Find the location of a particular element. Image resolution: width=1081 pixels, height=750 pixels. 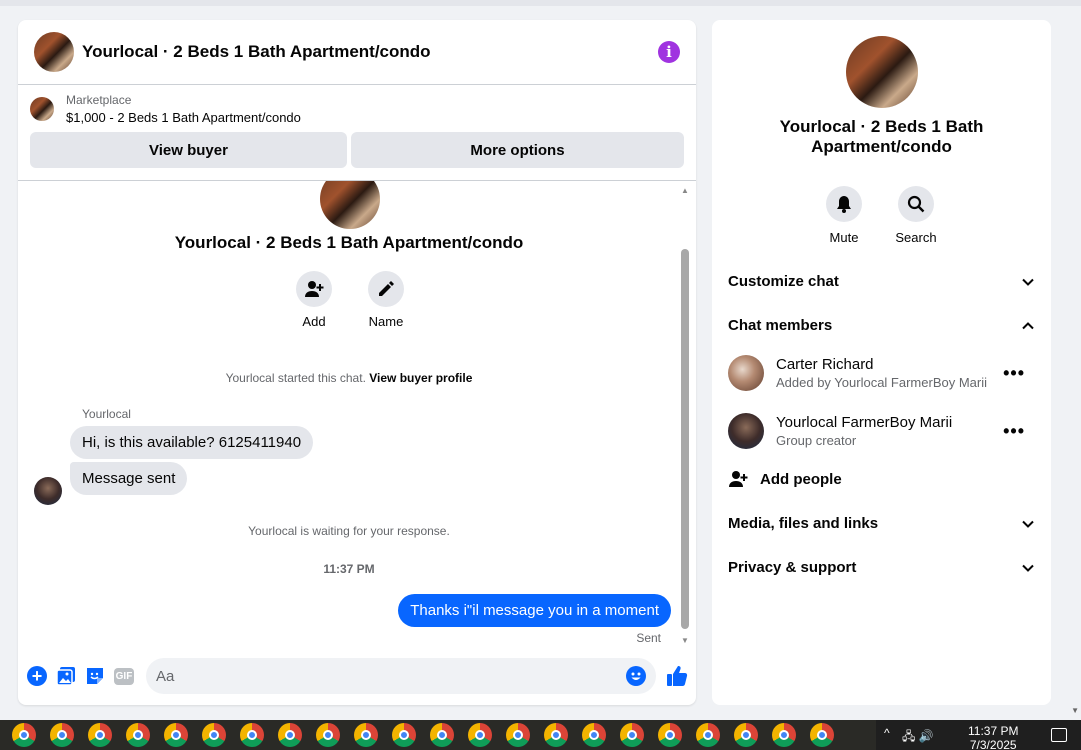

sender-avatar is located at coordinates (48, 491).